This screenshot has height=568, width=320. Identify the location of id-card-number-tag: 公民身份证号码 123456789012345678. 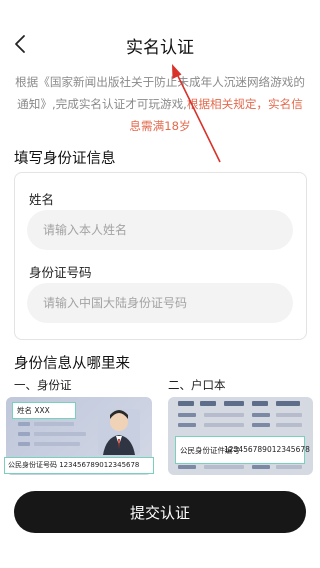
(79, 465).